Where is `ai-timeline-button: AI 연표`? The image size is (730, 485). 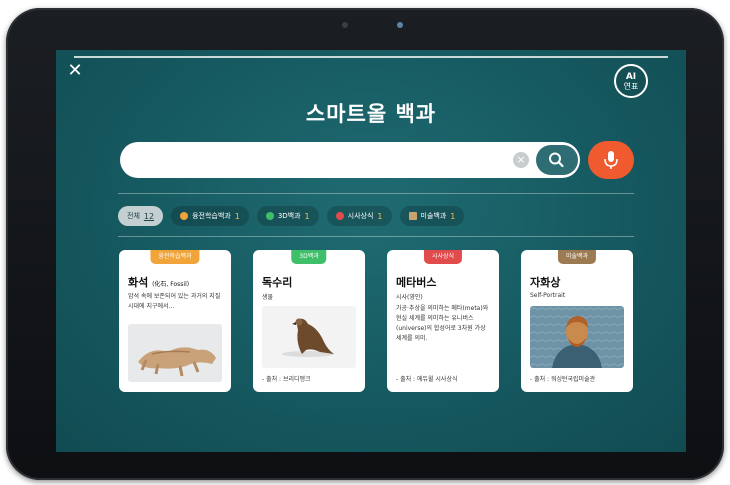
ai-timeline-button: AI 연표 is located at coordinates (631, 81).